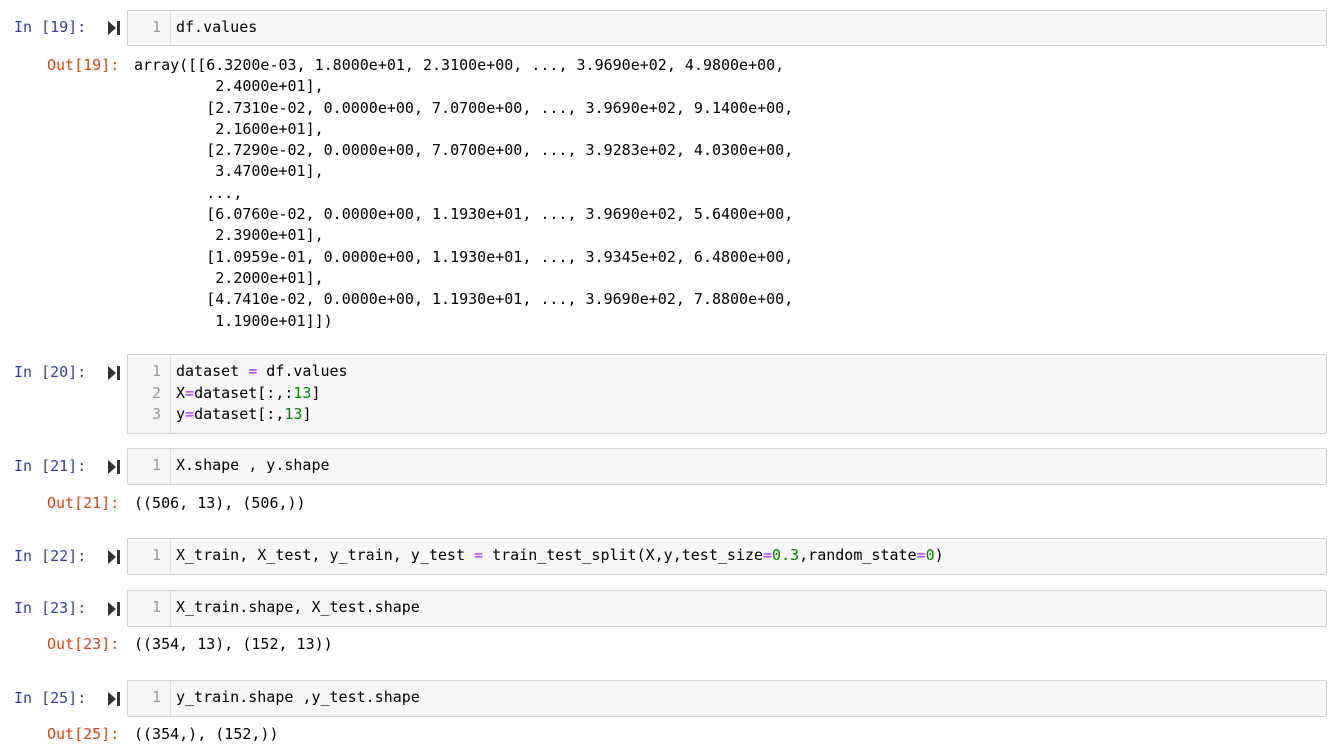 This screenshot has height=753, width=1342. What do you see at coordinates (939, 555) in the screenshot?
I see `code-token: )` at bounding box center [939, 555].